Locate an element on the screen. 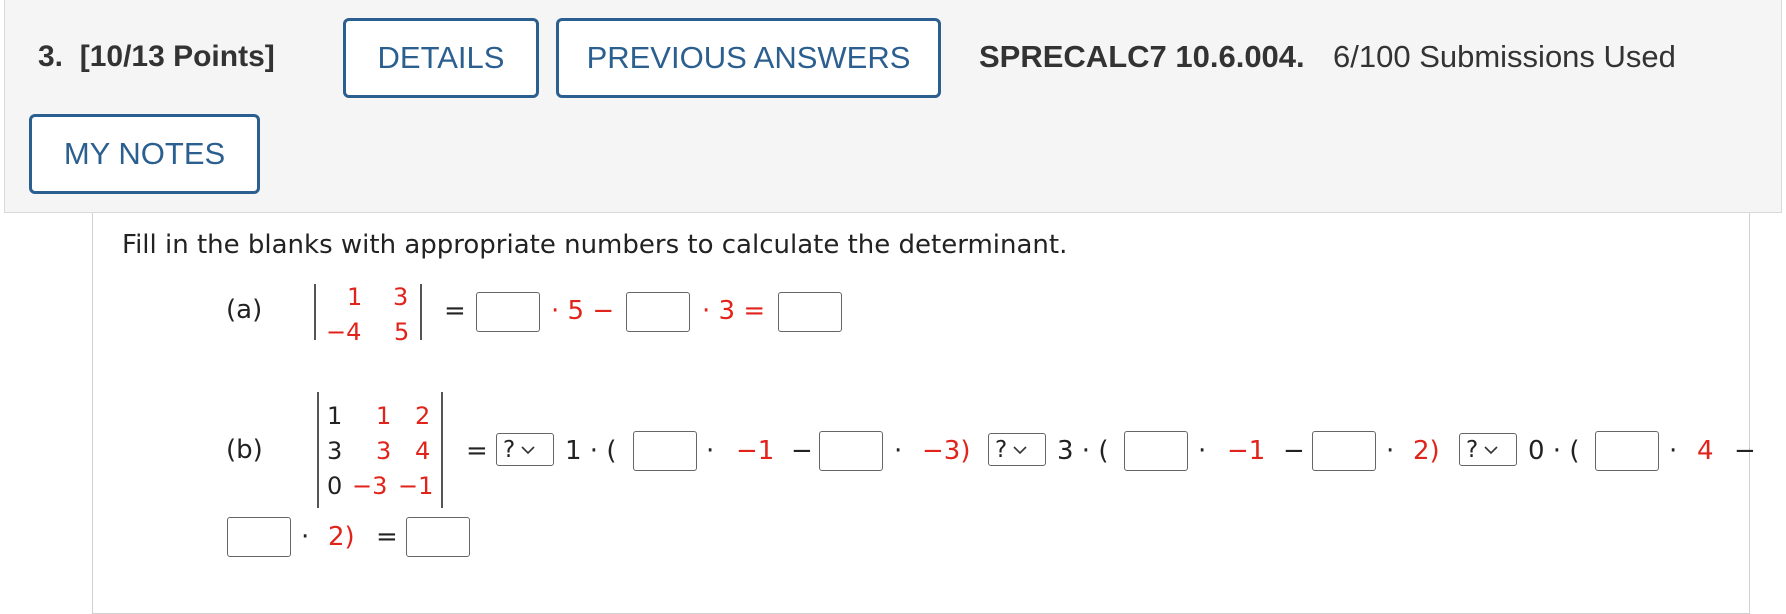 This screenshot has width=1786, height=614. sign-select-3: ? is located at coordinates (1488, 449).